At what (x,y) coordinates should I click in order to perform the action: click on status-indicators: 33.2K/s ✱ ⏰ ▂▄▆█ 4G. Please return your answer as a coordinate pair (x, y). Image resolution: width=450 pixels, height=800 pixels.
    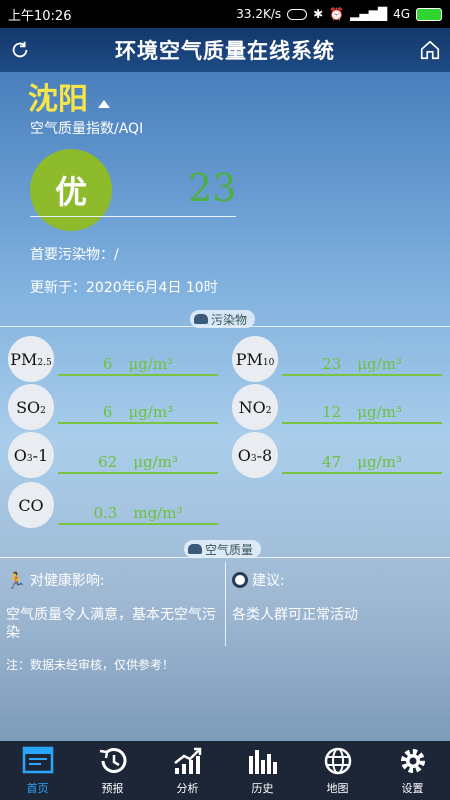
    Looking at the image, I should click on (339, 14).